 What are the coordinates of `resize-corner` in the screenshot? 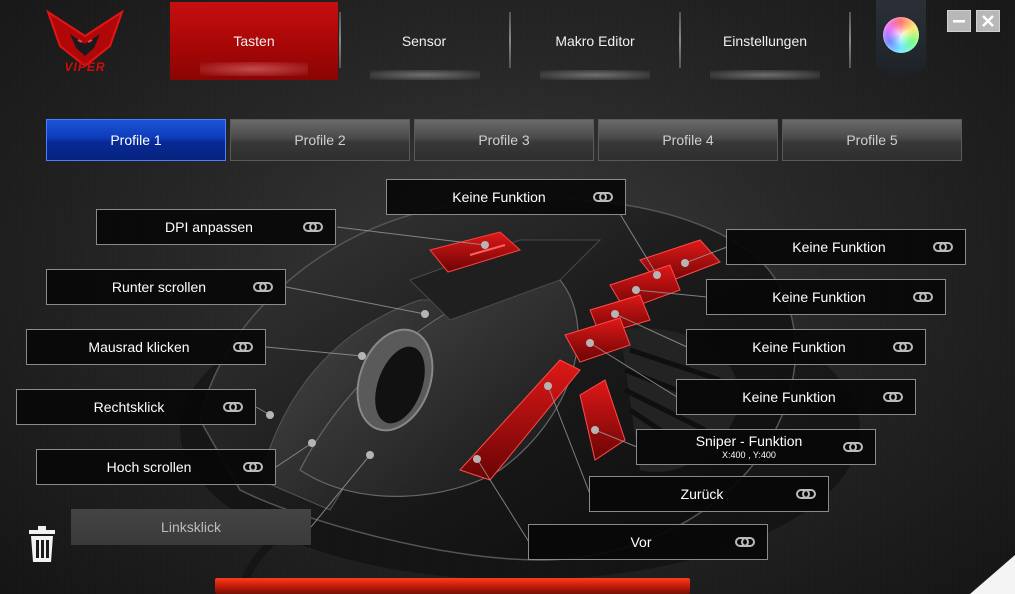 It's located at (992, 574).